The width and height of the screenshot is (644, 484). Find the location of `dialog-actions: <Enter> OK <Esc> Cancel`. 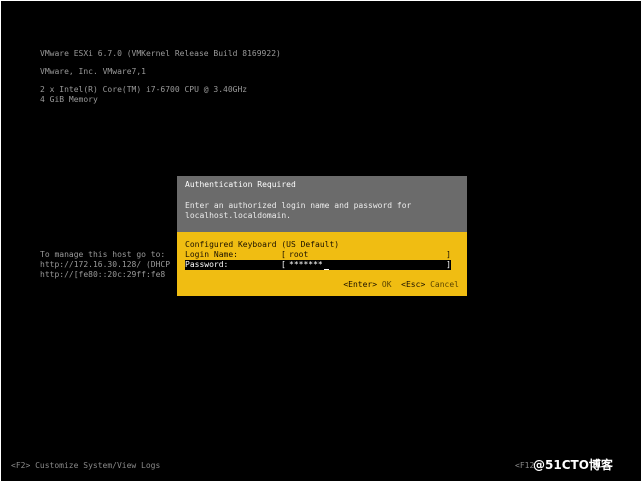

dialog-actions: <Enter> OK <Esc> Cancel is located at coordinates (401, 285).